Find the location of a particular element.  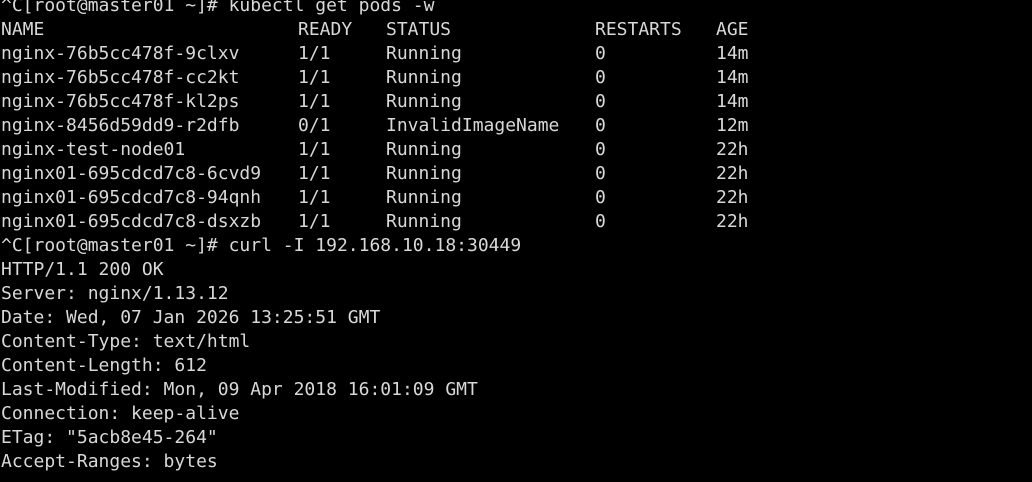

pod-ready: 0/1 is located at coordinates (314, 125).